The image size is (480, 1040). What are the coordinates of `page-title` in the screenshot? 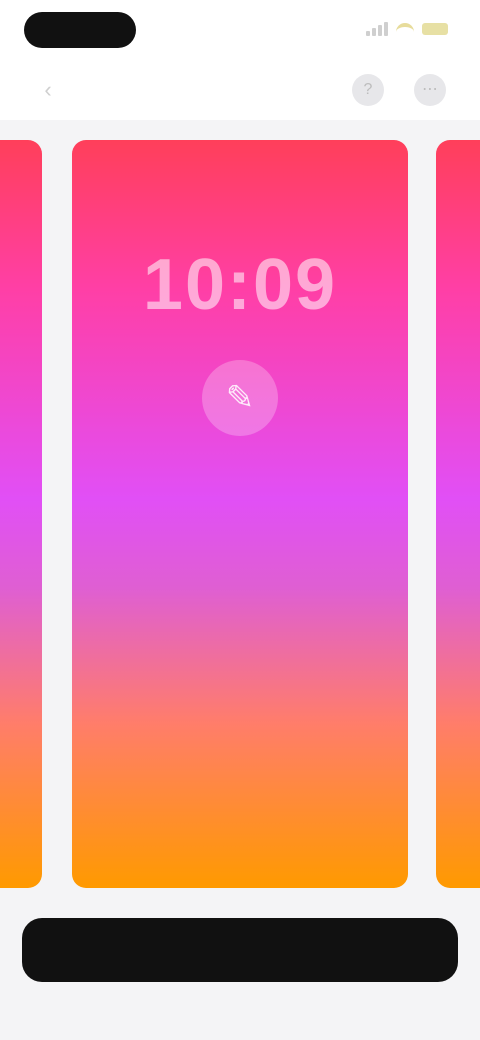 It's located at (240, 90).